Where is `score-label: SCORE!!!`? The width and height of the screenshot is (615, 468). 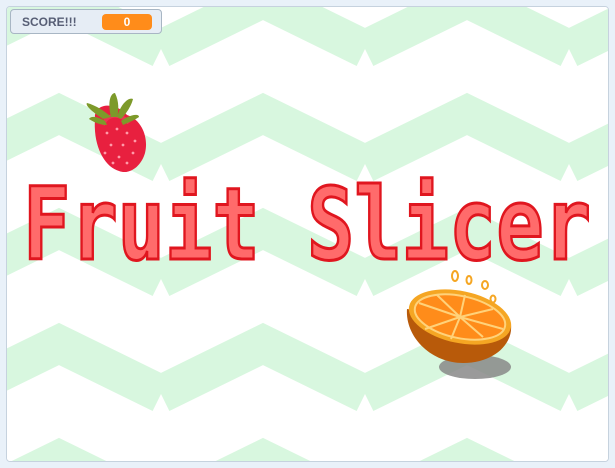
score-label: SCORE!!! is located at coordinates (49, 22).